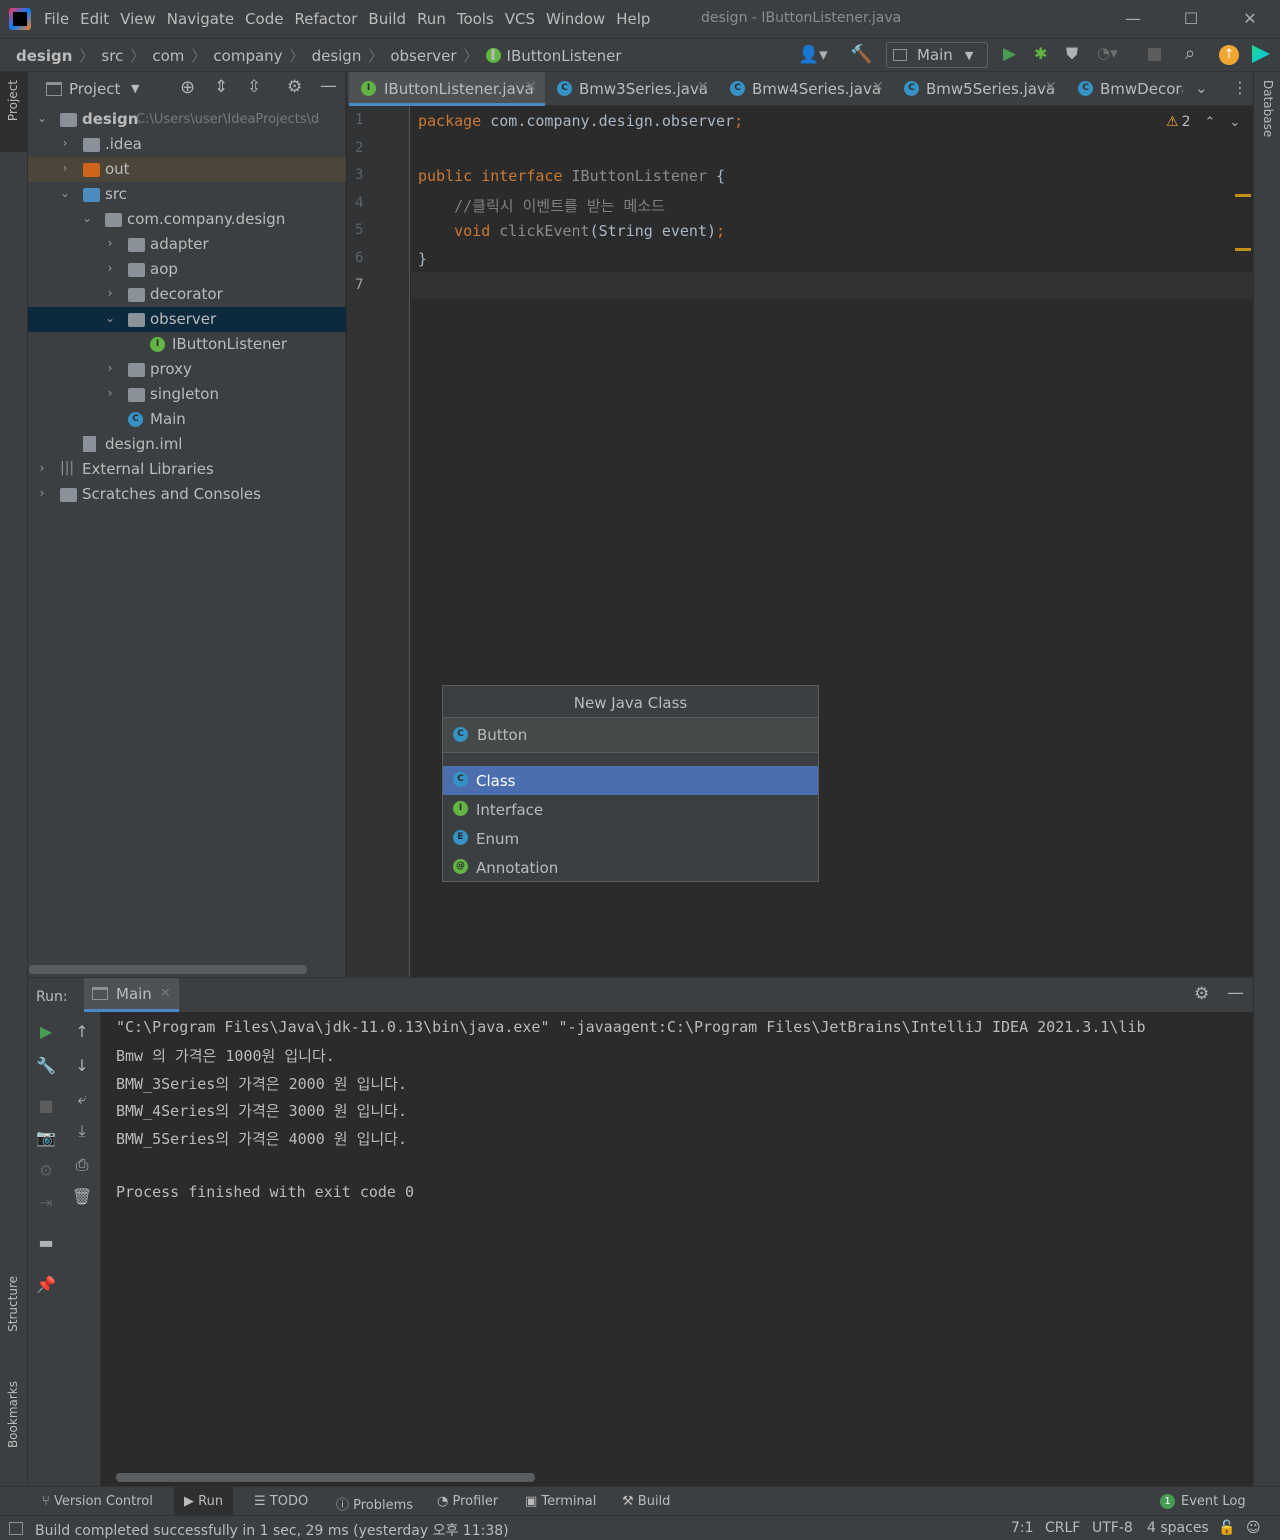 The width and height of the screenshot is (1280, 1540). I want to click on tool-build: ⚒ Build, so click(646, 1501).